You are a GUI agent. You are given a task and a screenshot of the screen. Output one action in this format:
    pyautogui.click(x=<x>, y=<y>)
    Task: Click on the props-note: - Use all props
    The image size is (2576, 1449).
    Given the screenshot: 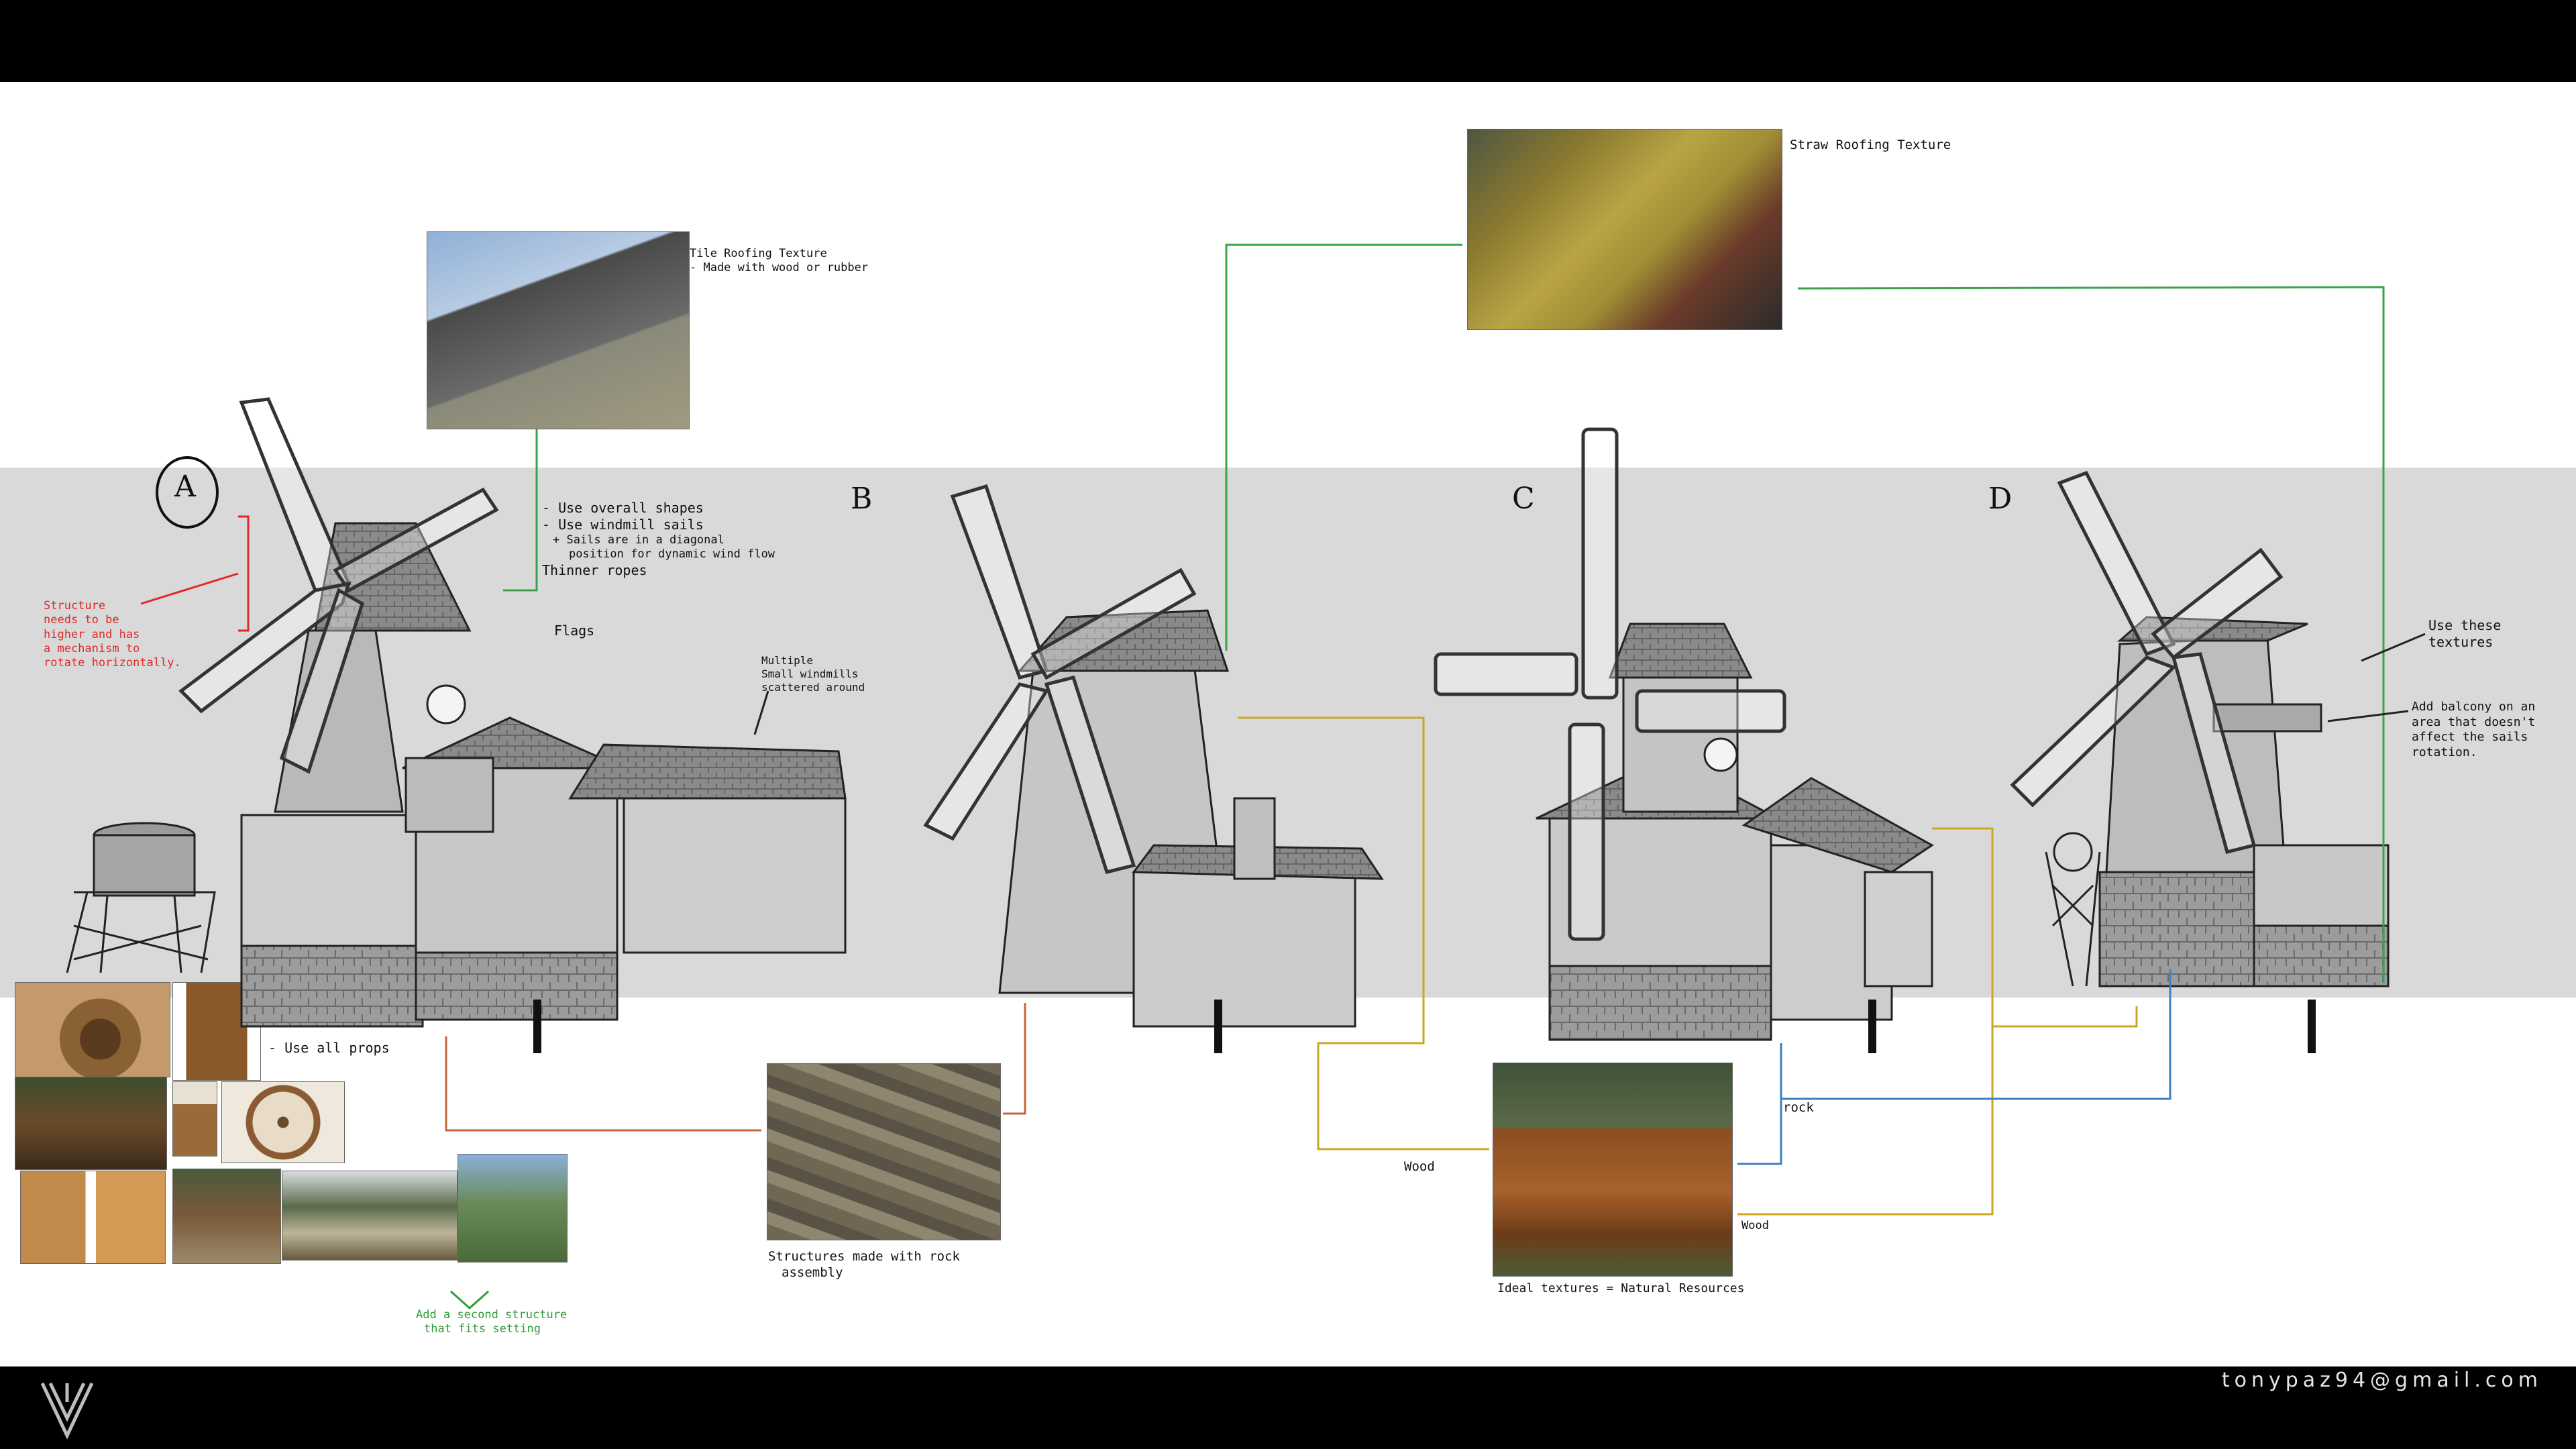 What is the action you would take?
    pyautogui.click(x=329, y=1048)
    